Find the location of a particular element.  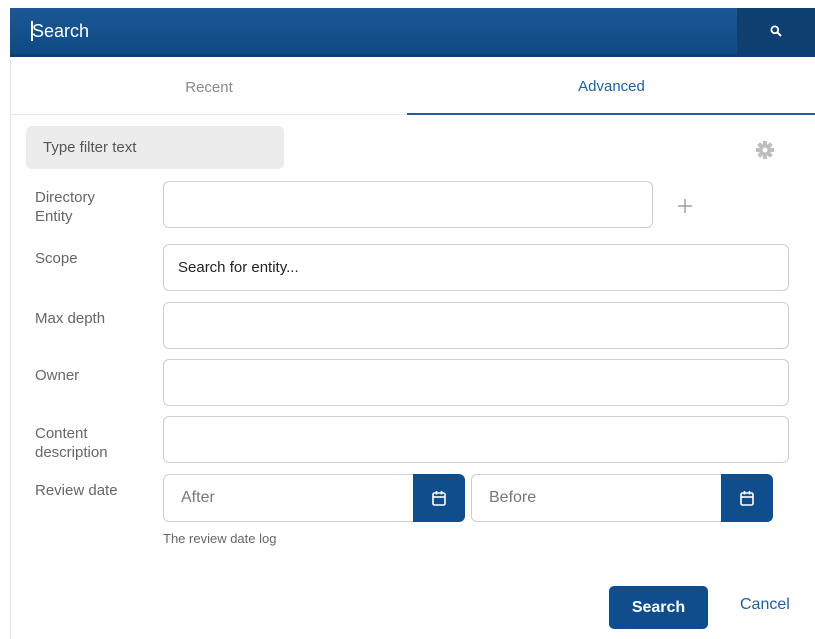

review-date-hint: The review date log is located at coordinates (220, 538).